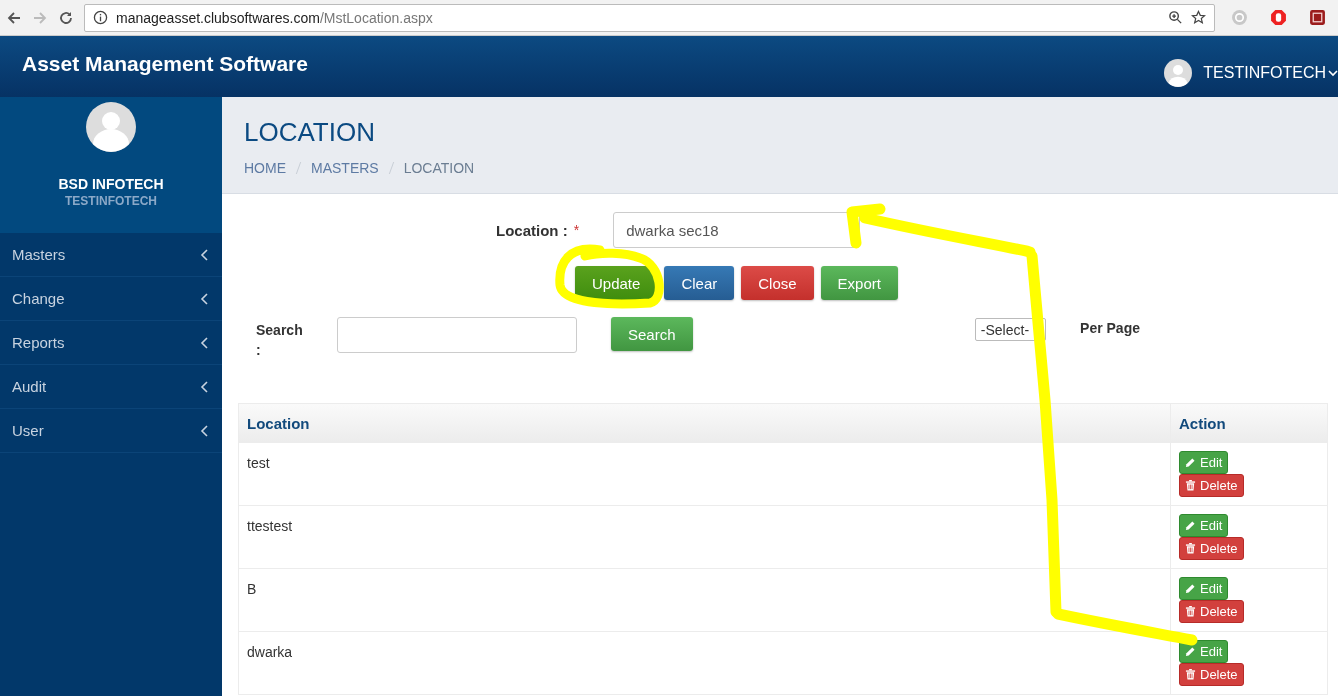 Image resolution: width=1338 pixels, height=696 pixels. What do you see at coordinates (111, 255) in the screenshot?
I see `menu-item: Masters` at bounding box center [111, 255].